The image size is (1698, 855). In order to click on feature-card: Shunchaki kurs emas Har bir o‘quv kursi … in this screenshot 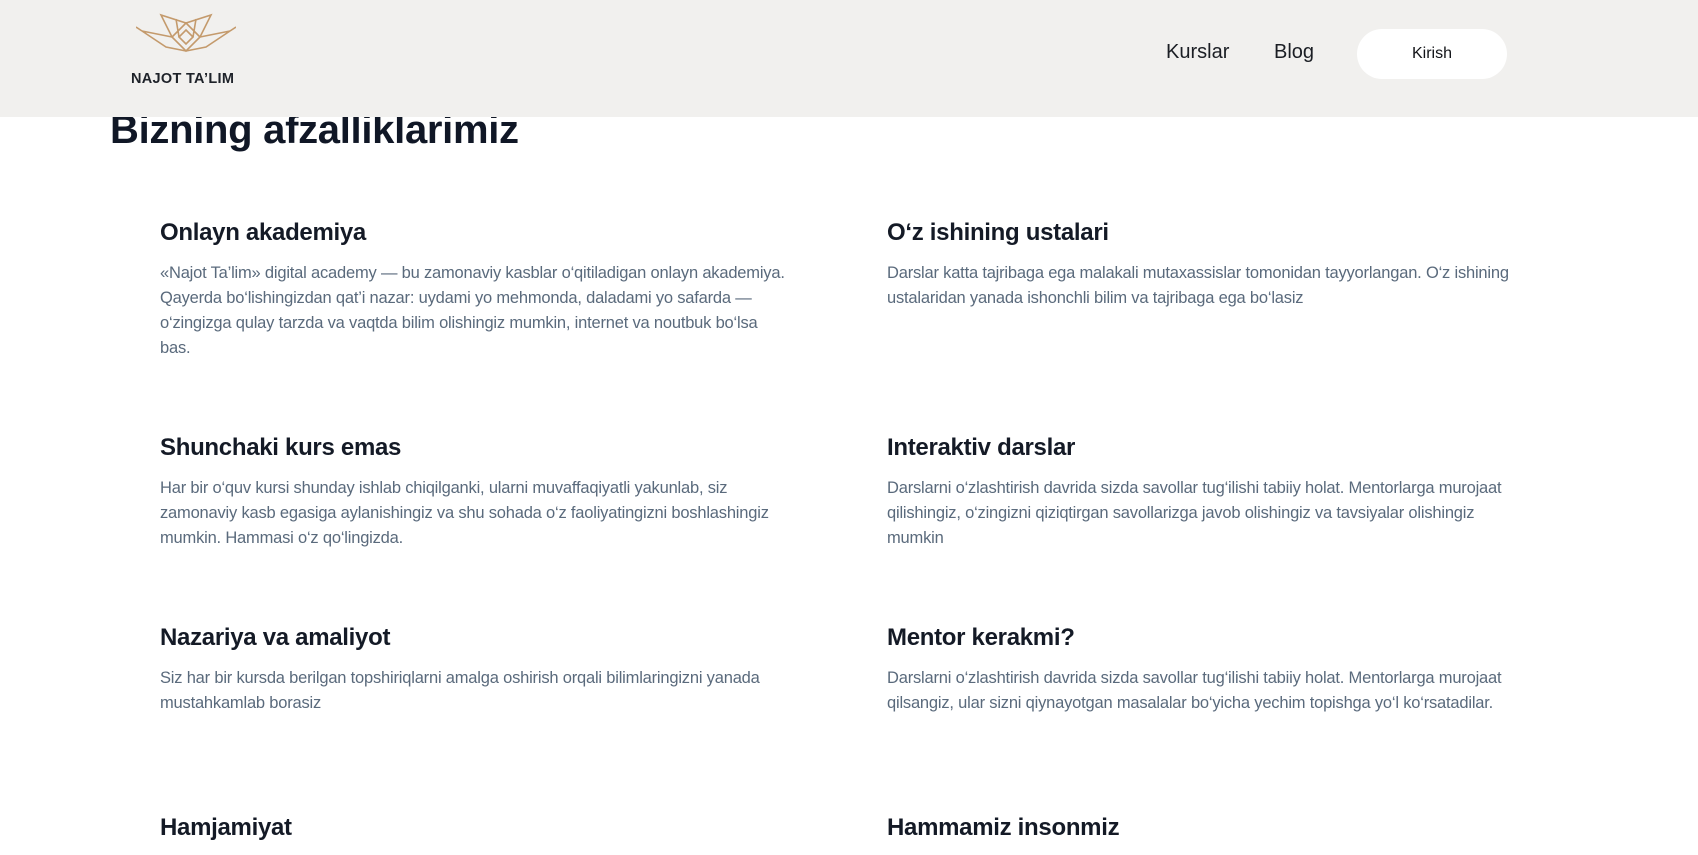, I will do `click(475, 492)`.